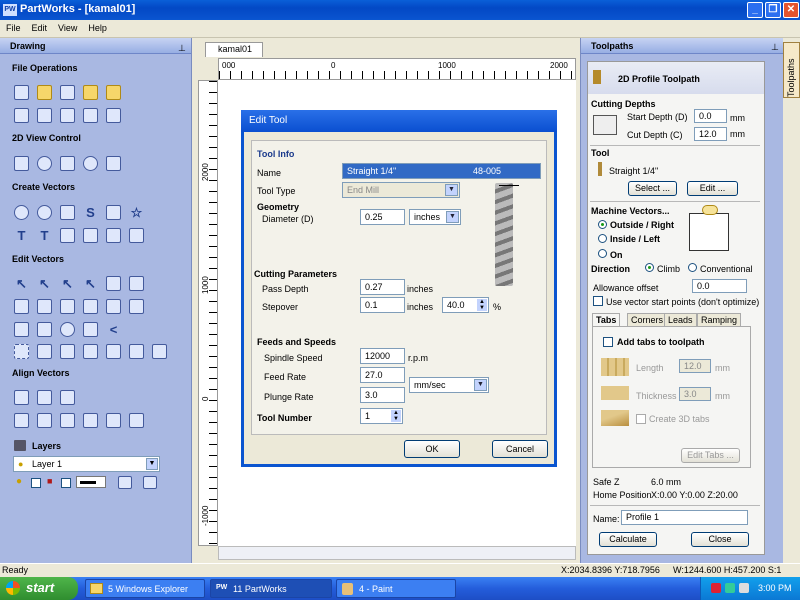 This screenshot has width=800, height=600. What do you see at coordinates (719, 319) in the screenshot?
I see `tab-ramping: Ramping` at bounding box center [719, 319].